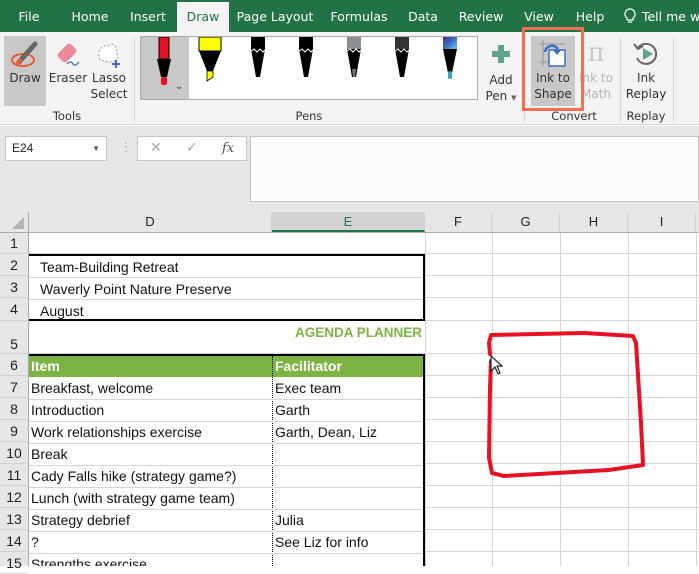 This screenshot has width=699, height=574. What do you see at coordinates (14, 365) in the screenshot?
I see `row-header-6: 6` at bounding box center [14, 365].